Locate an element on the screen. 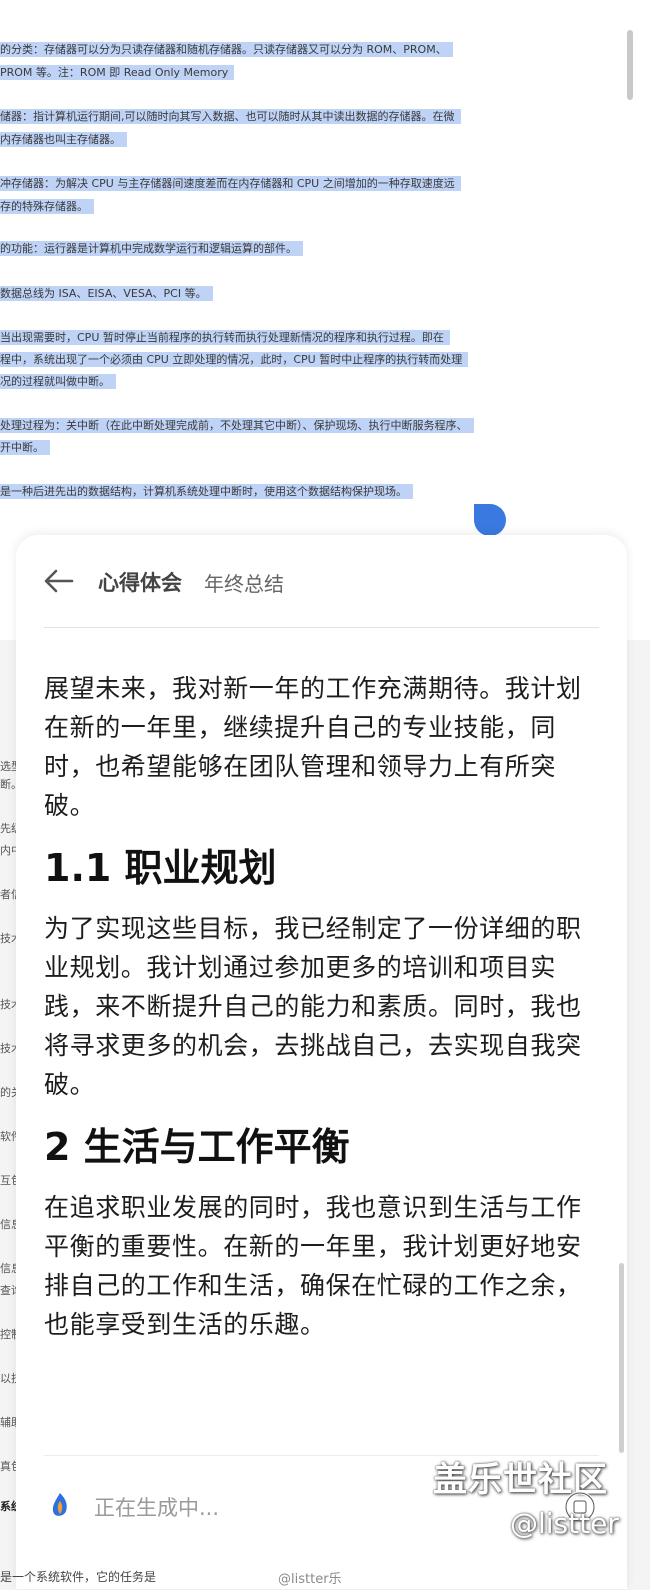  header-divider is located at coordinates (321, 627).